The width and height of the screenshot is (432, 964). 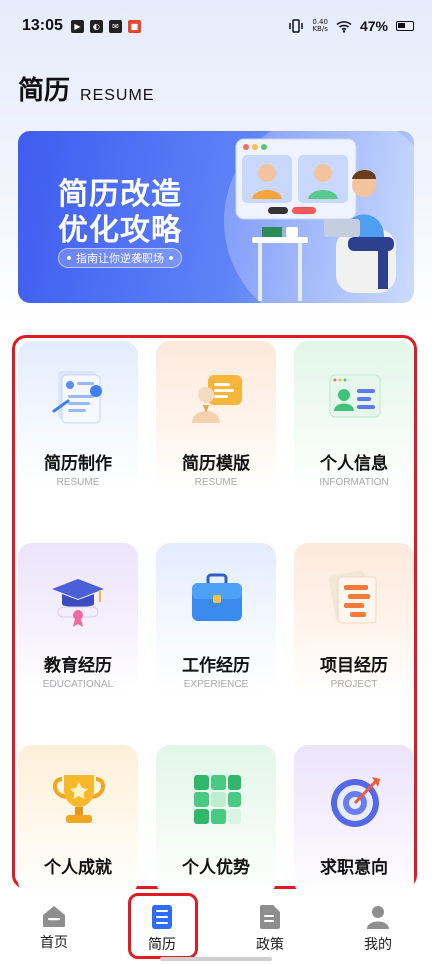 I want to click on card-title: 个人成就, so click(x=78, y=868).